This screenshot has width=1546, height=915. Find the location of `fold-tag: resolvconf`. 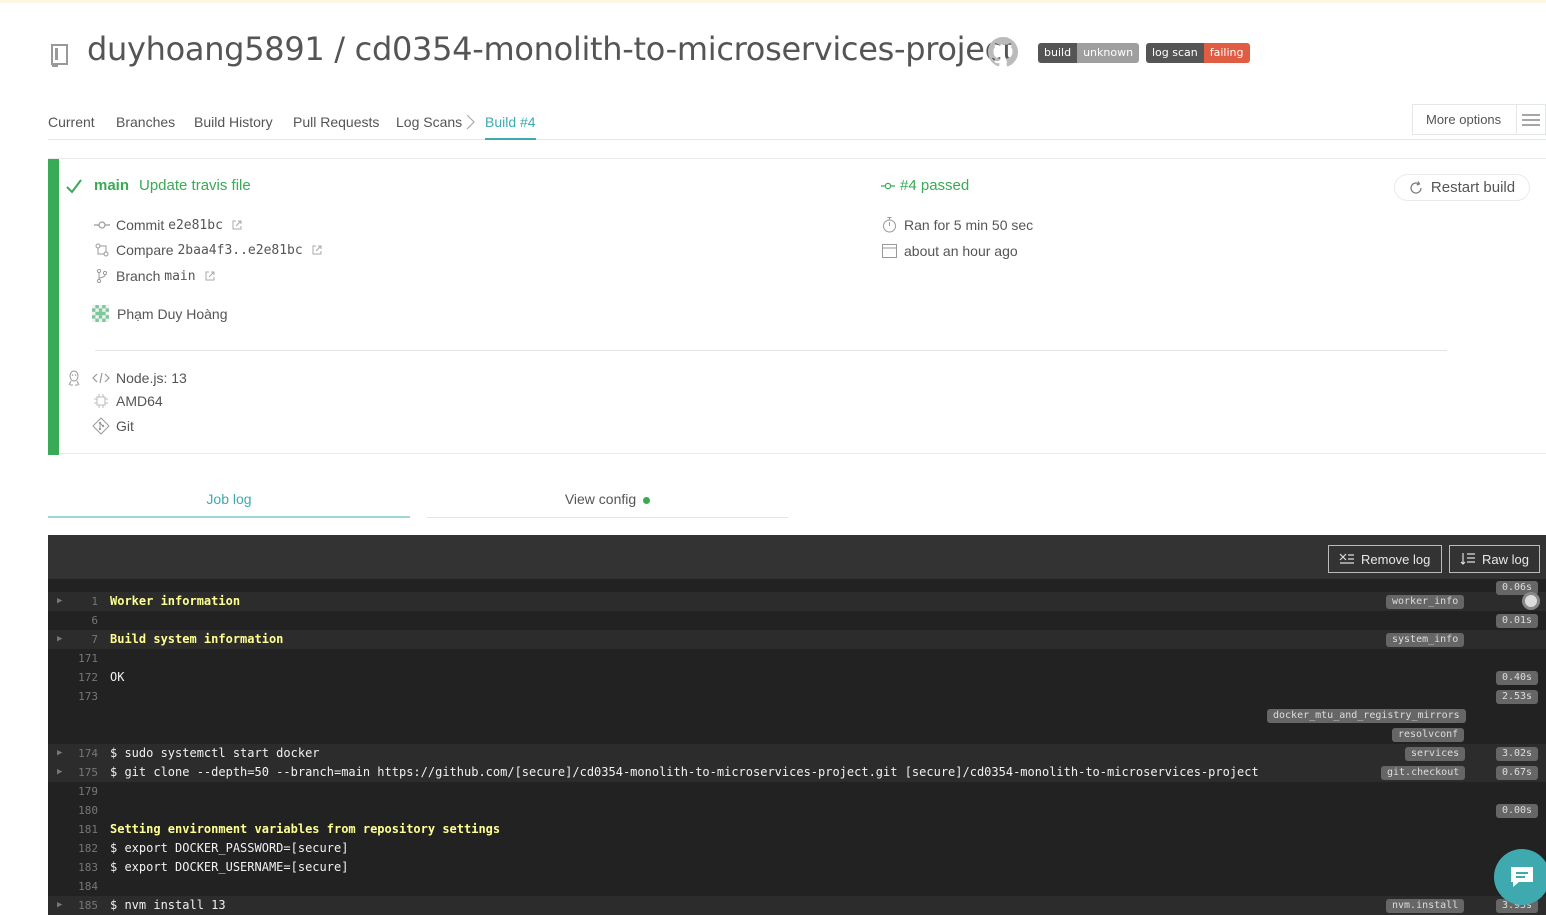

fold-tag: resolvconf is located at coordinates (1428, 735).